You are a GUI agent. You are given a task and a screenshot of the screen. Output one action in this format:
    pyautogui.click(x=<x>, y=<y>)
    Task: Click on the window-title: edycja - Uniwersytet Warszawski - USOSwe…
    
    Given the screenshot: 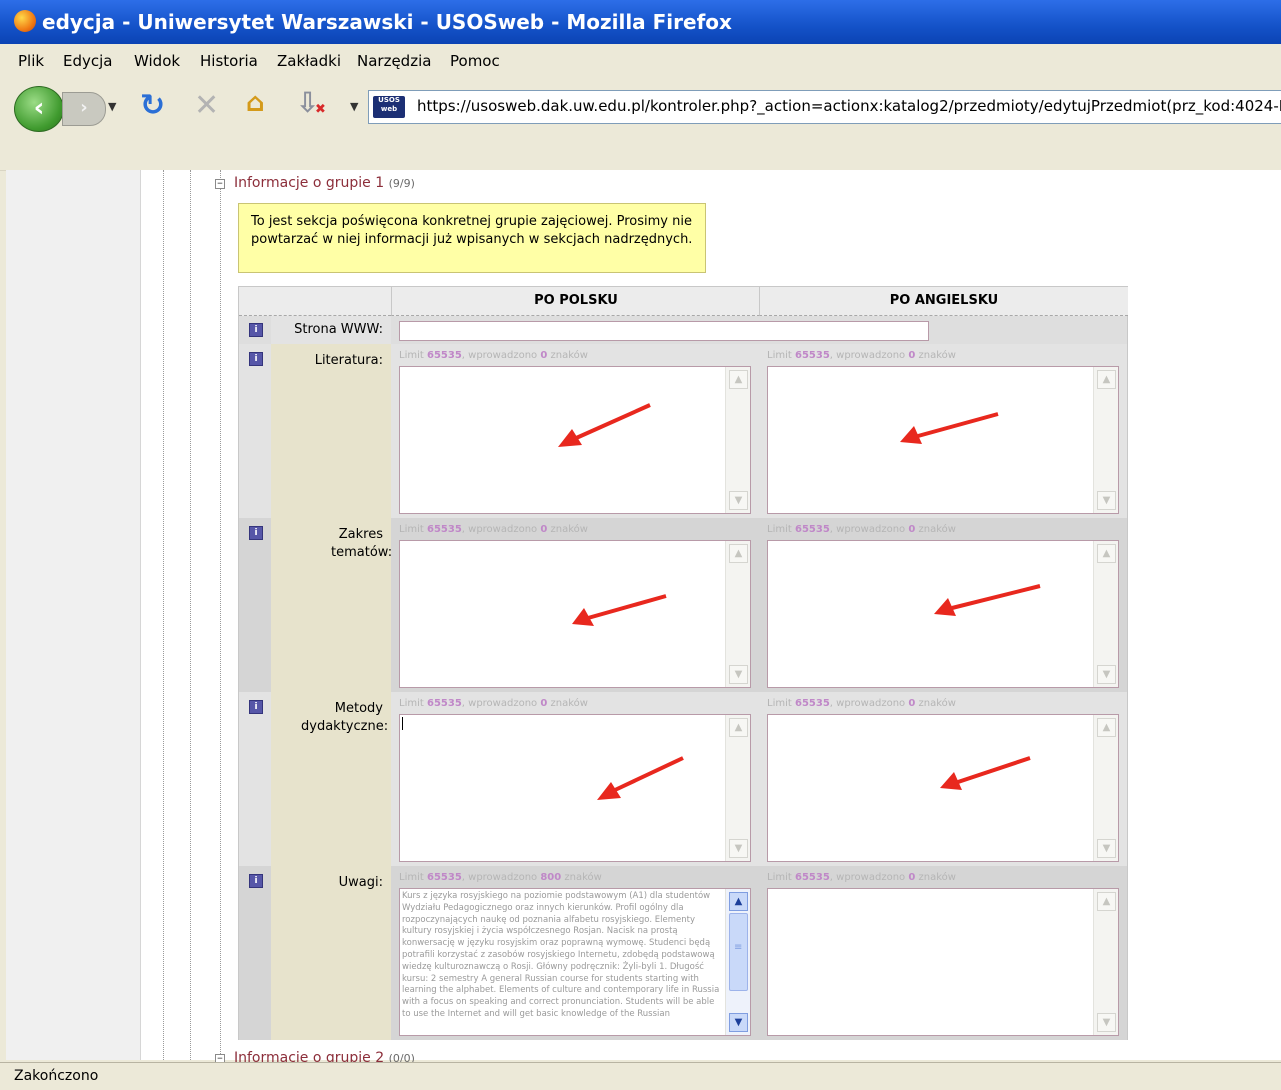 What is the action you would take?
    pyautogui.click(x=387, y=22)
    